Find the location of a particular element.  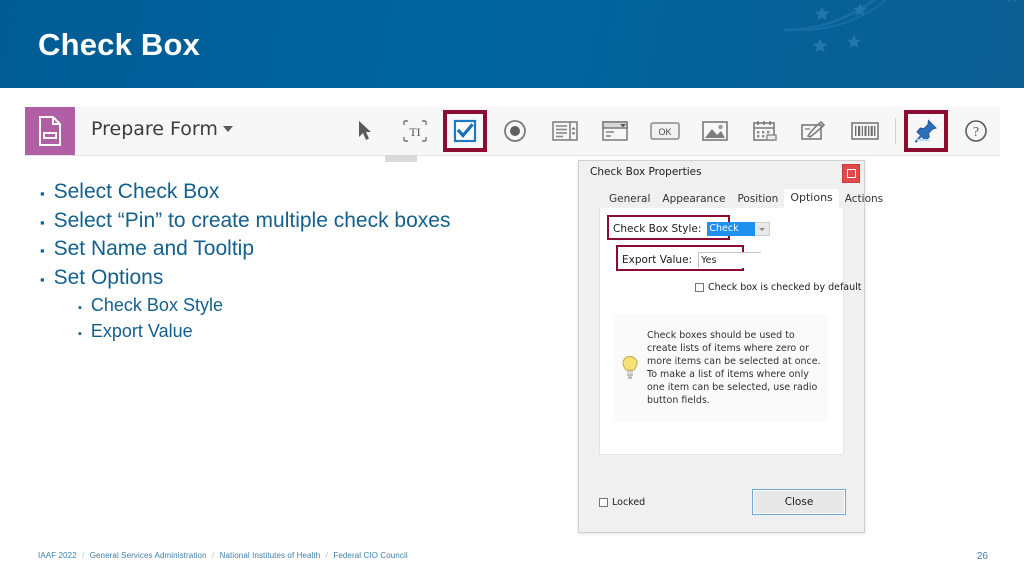

form-field-tools: TI OK ? is located at coordinates (670, 131).